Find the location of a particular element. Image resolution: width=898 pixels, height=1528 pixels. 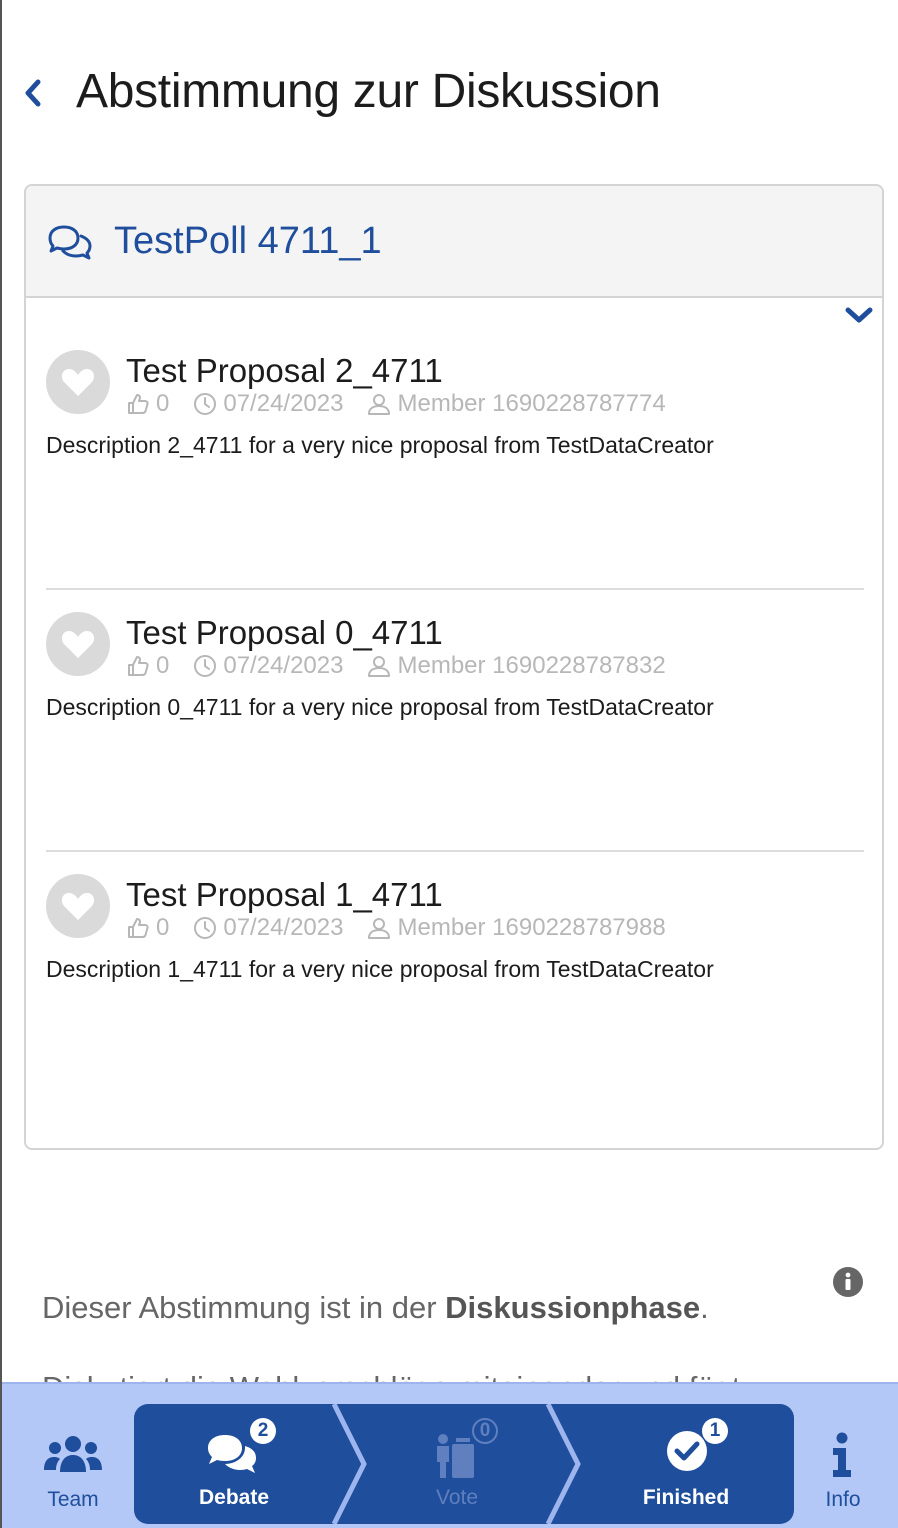

phase-vote-label: Vote is located at coordinates (457, 1497).